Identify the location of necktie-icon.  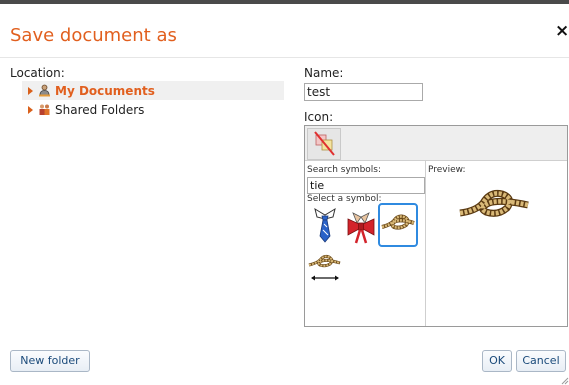
(325, 225).